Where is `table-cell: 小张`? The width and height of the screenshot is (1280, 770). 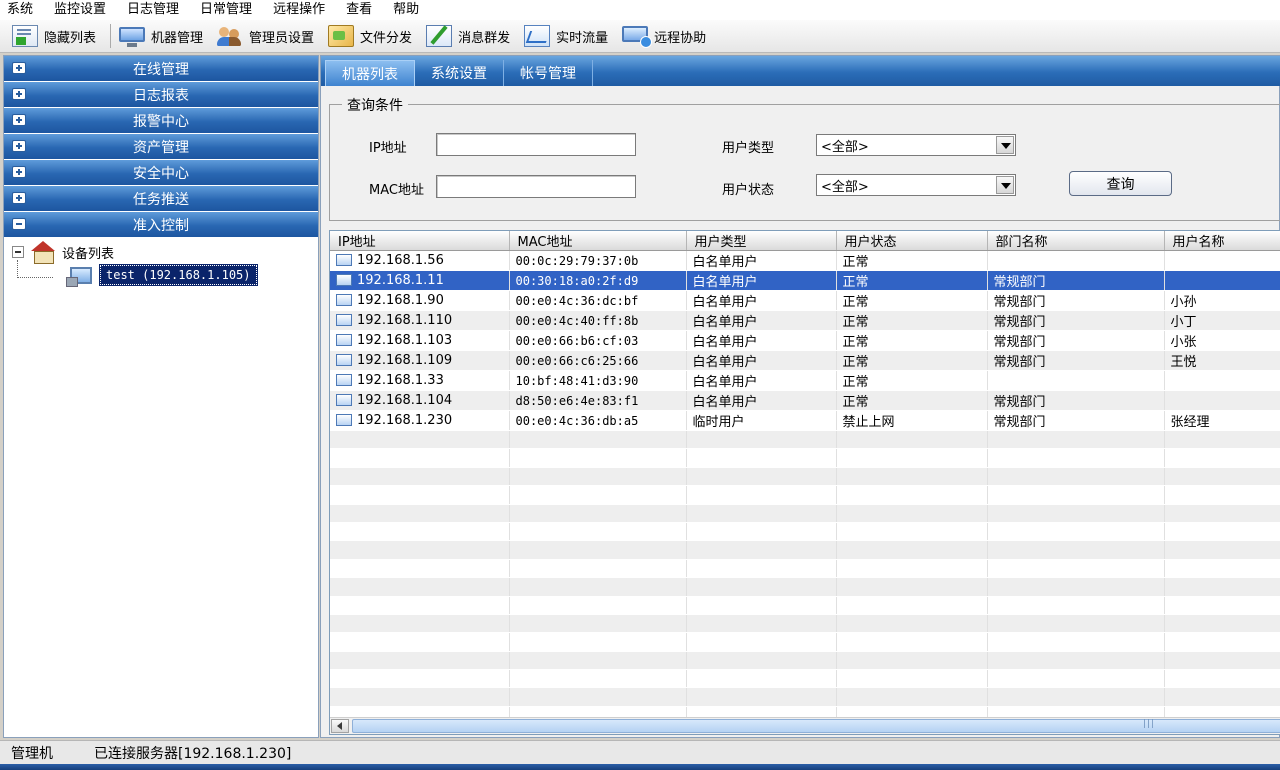 table-cell: 小张 is located at coordinates (1222, 340).